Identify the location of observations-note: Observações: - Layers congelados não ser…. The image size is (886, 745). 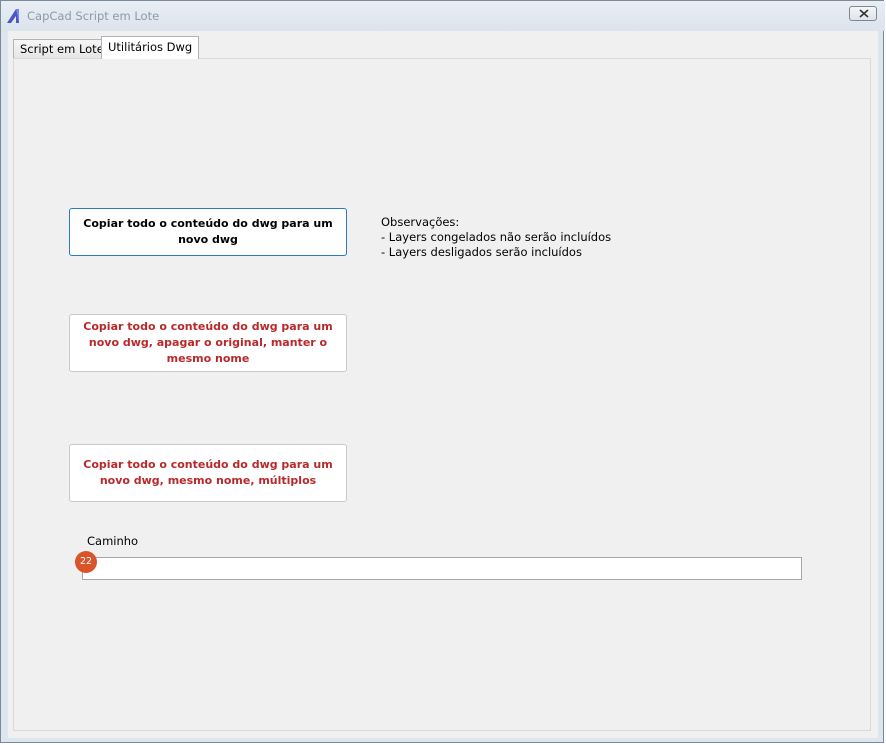
(496, 237).